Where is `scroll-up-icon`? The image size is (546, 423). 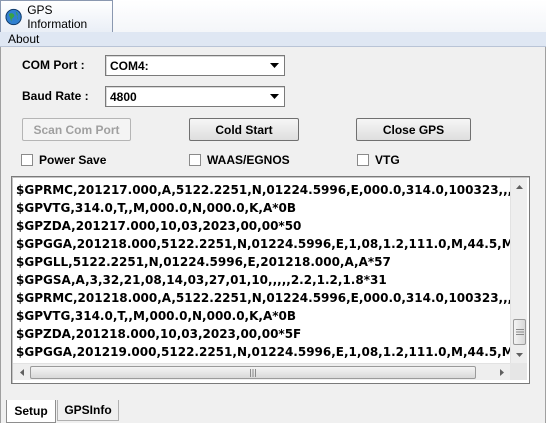
scroll-up-icon is located at coordinates (519, 186).